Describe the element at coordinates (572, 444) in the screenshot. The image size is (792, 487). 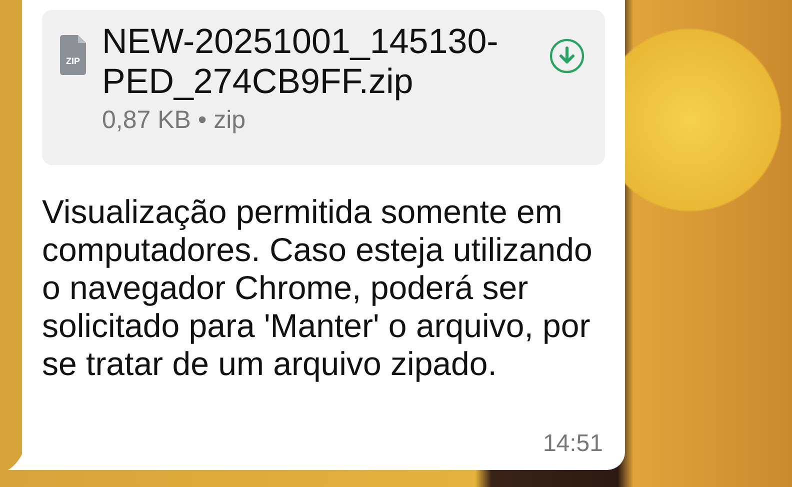
I see `message-time: 14:51` at that location.